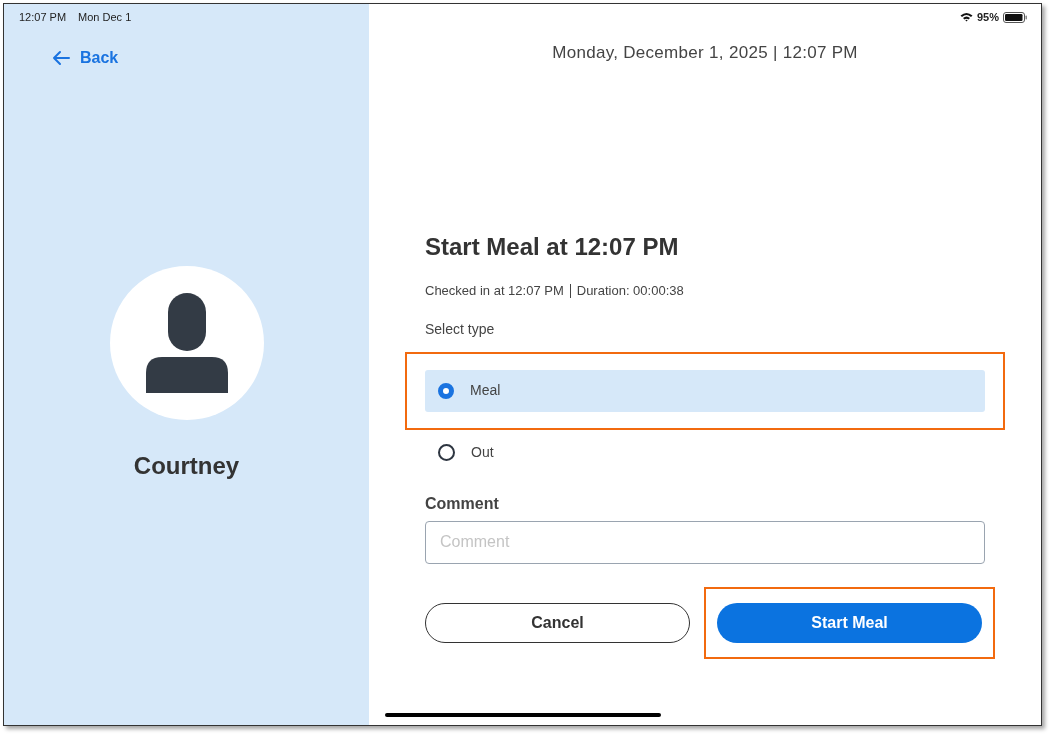 Image resolution: width=1050 pixels, height=734 pixels. I want to click on duration-text: Duration: 00:00:38, so click(630, 291).